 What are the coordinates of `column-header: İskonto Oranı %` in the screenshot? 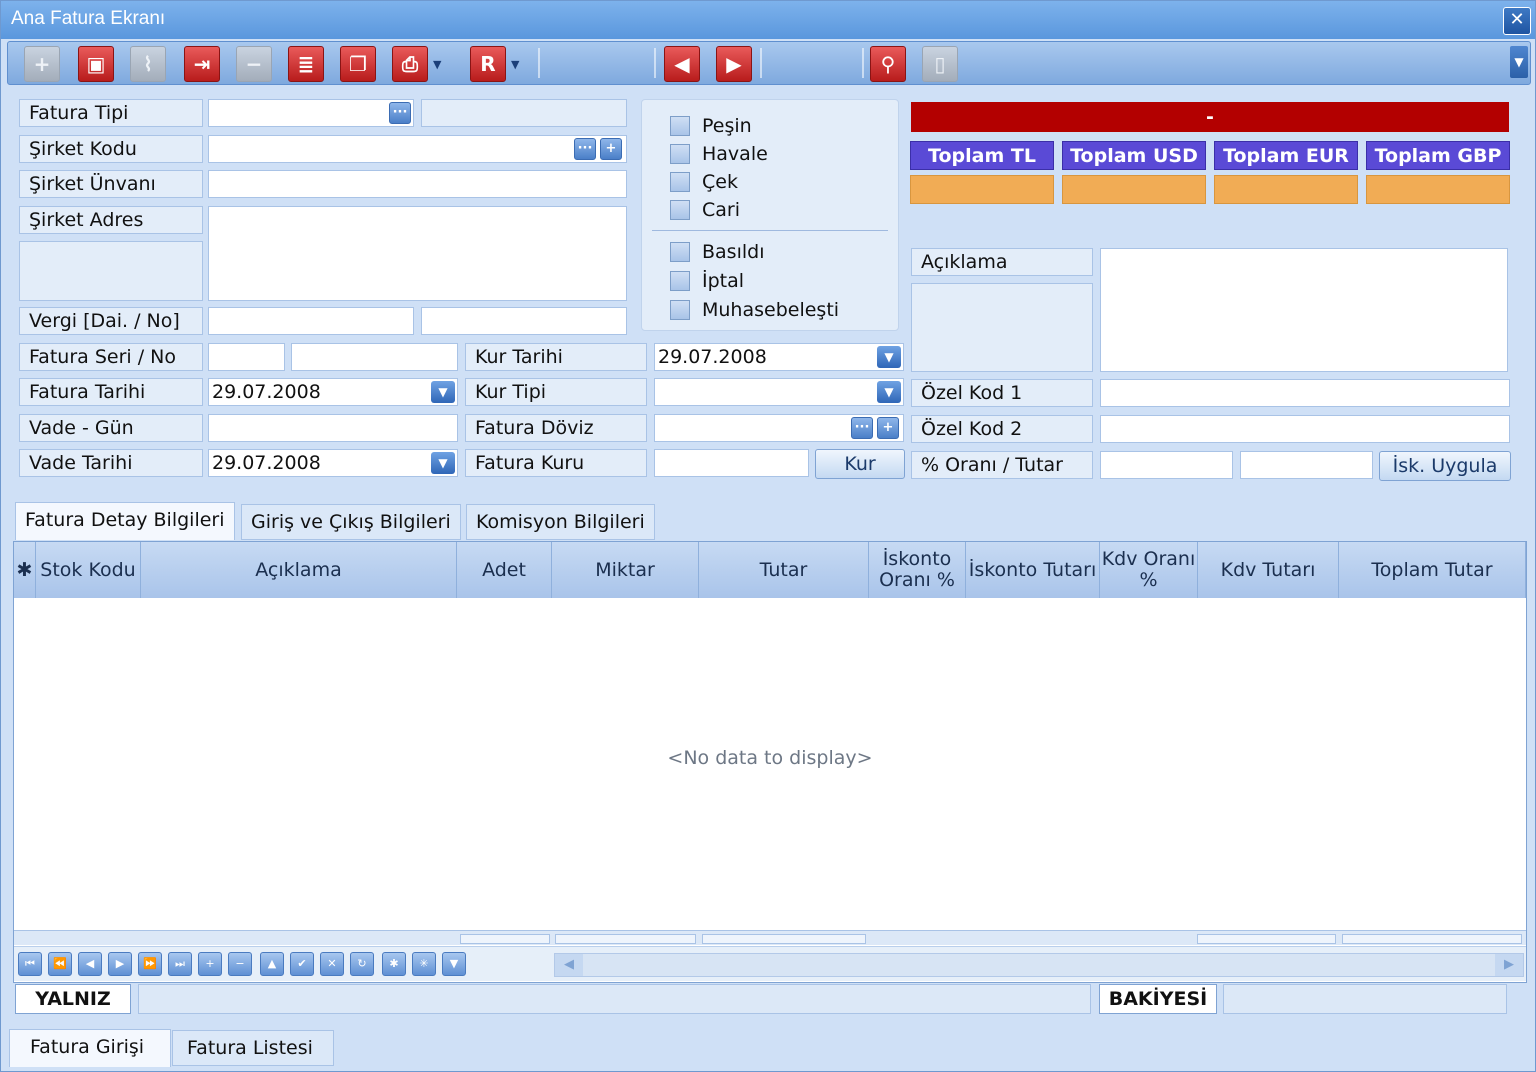 It's located at (917, 570).